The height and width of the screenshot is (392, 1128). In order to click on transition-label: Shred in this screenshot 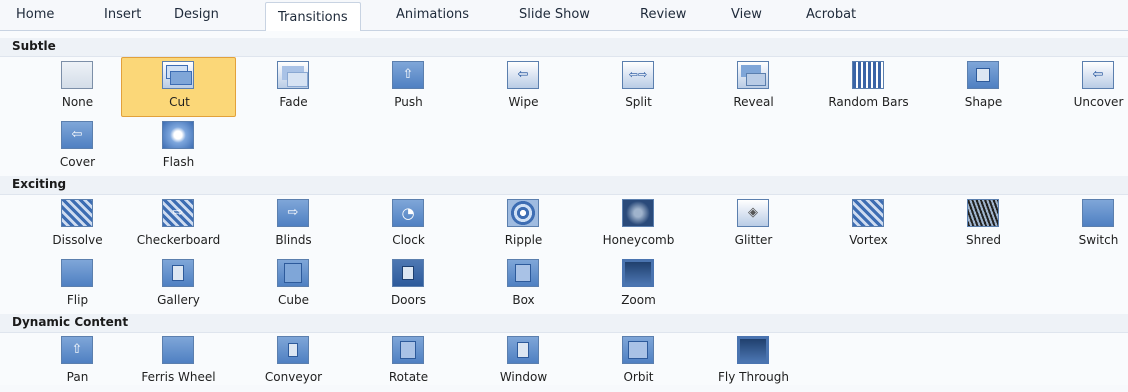, I will do `click(983, 240)`.